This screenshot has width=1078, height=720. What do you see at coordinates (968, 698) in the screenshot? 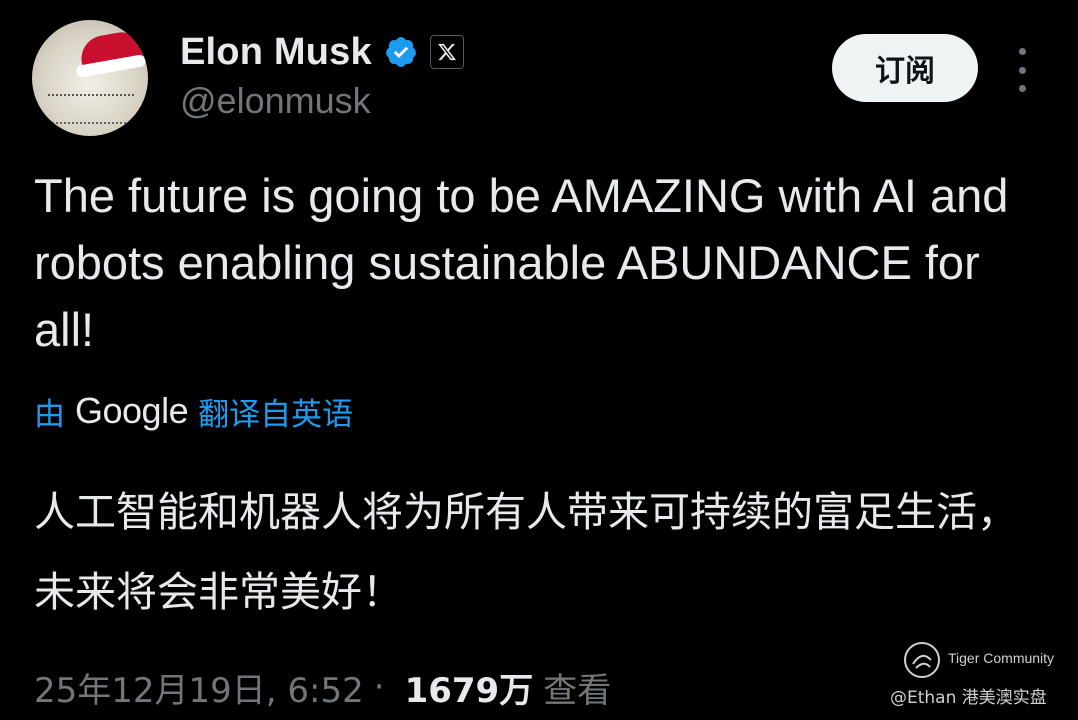
I see `watermark-user: @Ethan 港美澳实盘` at bounding box center [968, 698].